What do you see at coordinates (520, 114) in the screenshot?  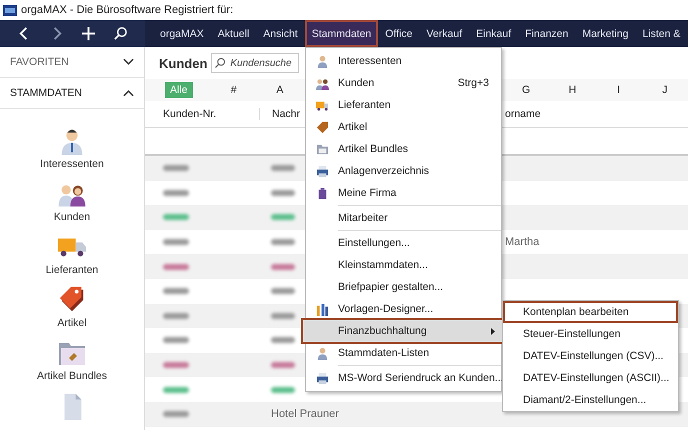 I see `column-header: orname` at bounding box center [520, 114].